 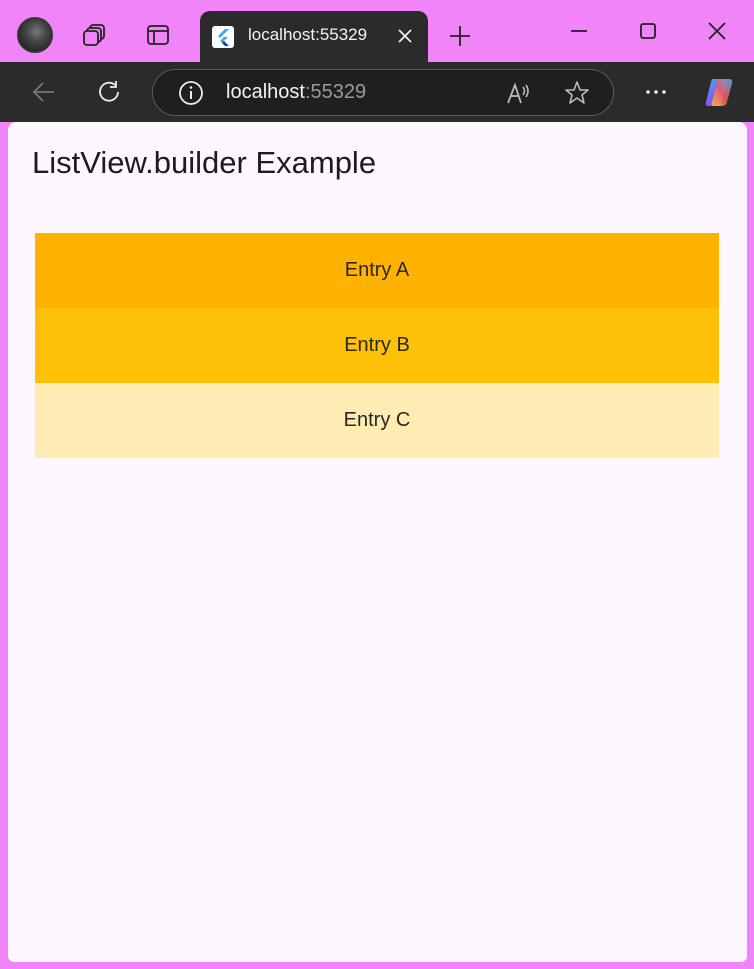 What do you see at coordinates (204, 162) in the screenshot?
I see `page-title: ListView.builder Example` at bounding box center [204, 162].